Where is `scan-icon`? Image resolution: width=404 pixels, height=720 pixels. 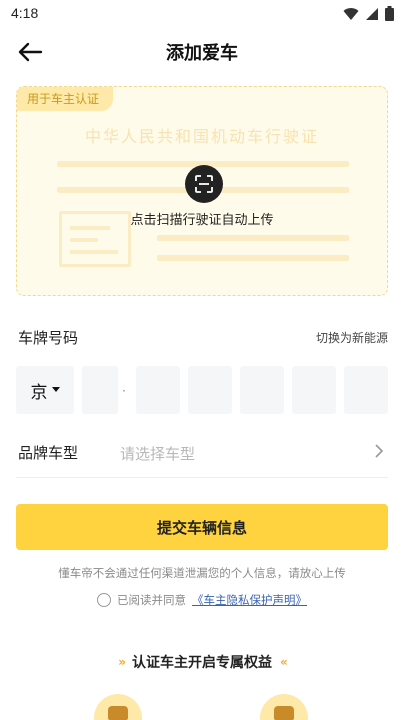
scan-icon is located at coordinates (204, 184).